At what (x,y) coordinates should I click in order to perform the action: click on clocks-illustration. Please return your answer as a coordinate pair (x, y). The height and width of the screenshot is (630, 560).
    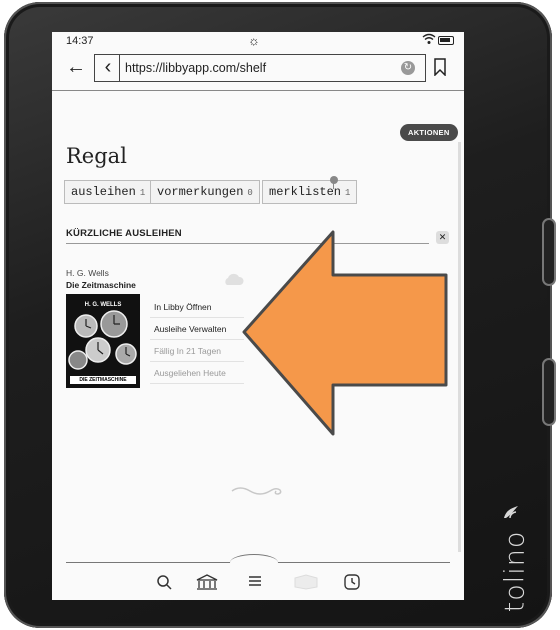
    Looking at the image, I should click on (102, 340).